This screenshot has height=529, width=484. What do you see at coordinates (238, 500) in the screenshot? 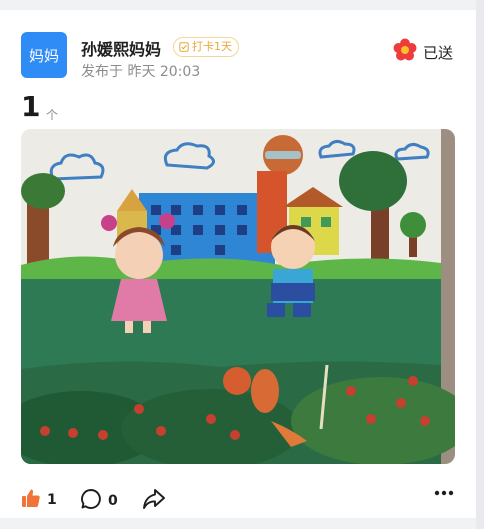
I see `action-bar: 1 0` at bounding box center [238, 500].